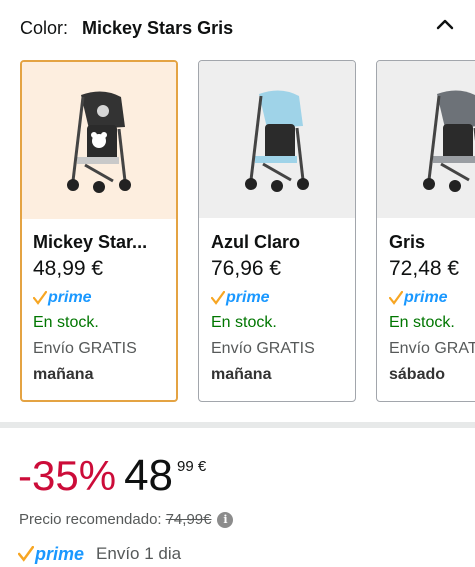 This screenshot has width=475, height=567. I want to click on variant-price: 76,96 €, so click(246, 268).